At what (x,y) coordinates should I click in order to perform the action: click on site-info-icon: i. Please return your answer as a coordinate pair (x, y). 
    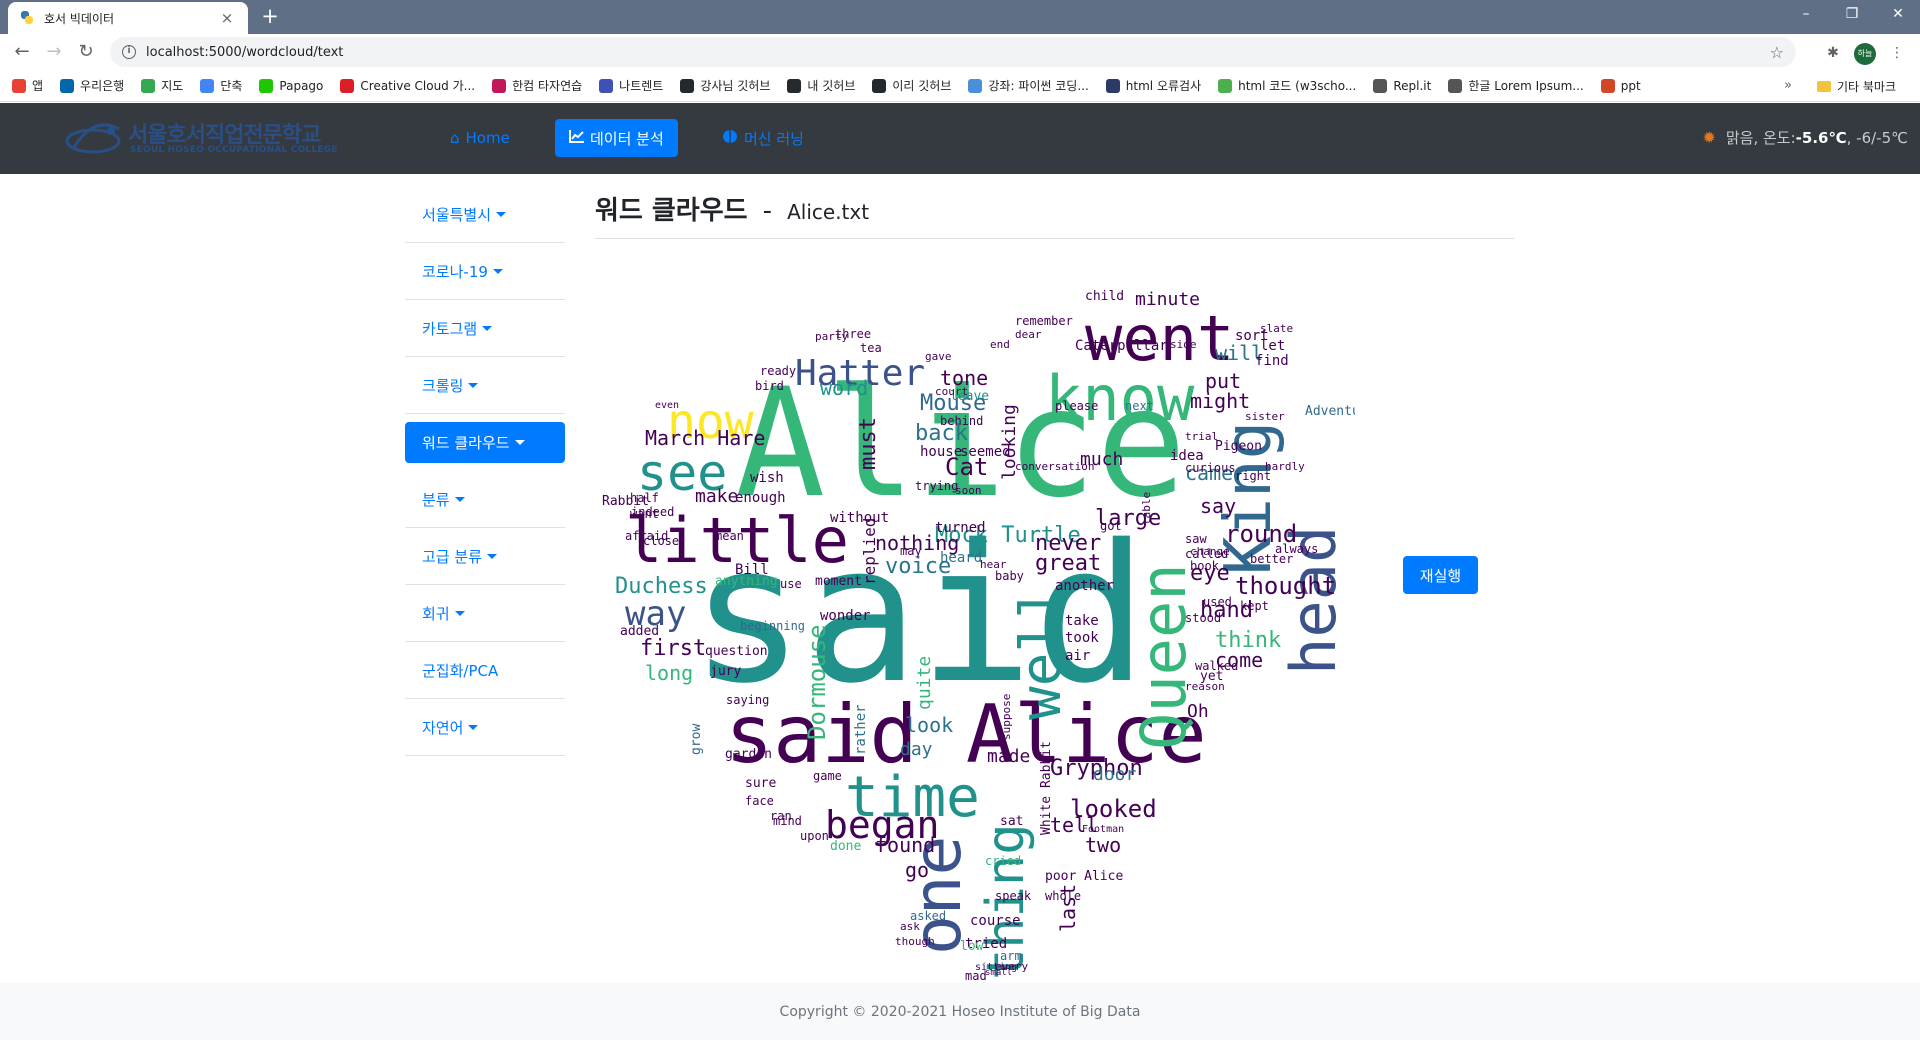
    Looking at the image, I should click on (129, 52).